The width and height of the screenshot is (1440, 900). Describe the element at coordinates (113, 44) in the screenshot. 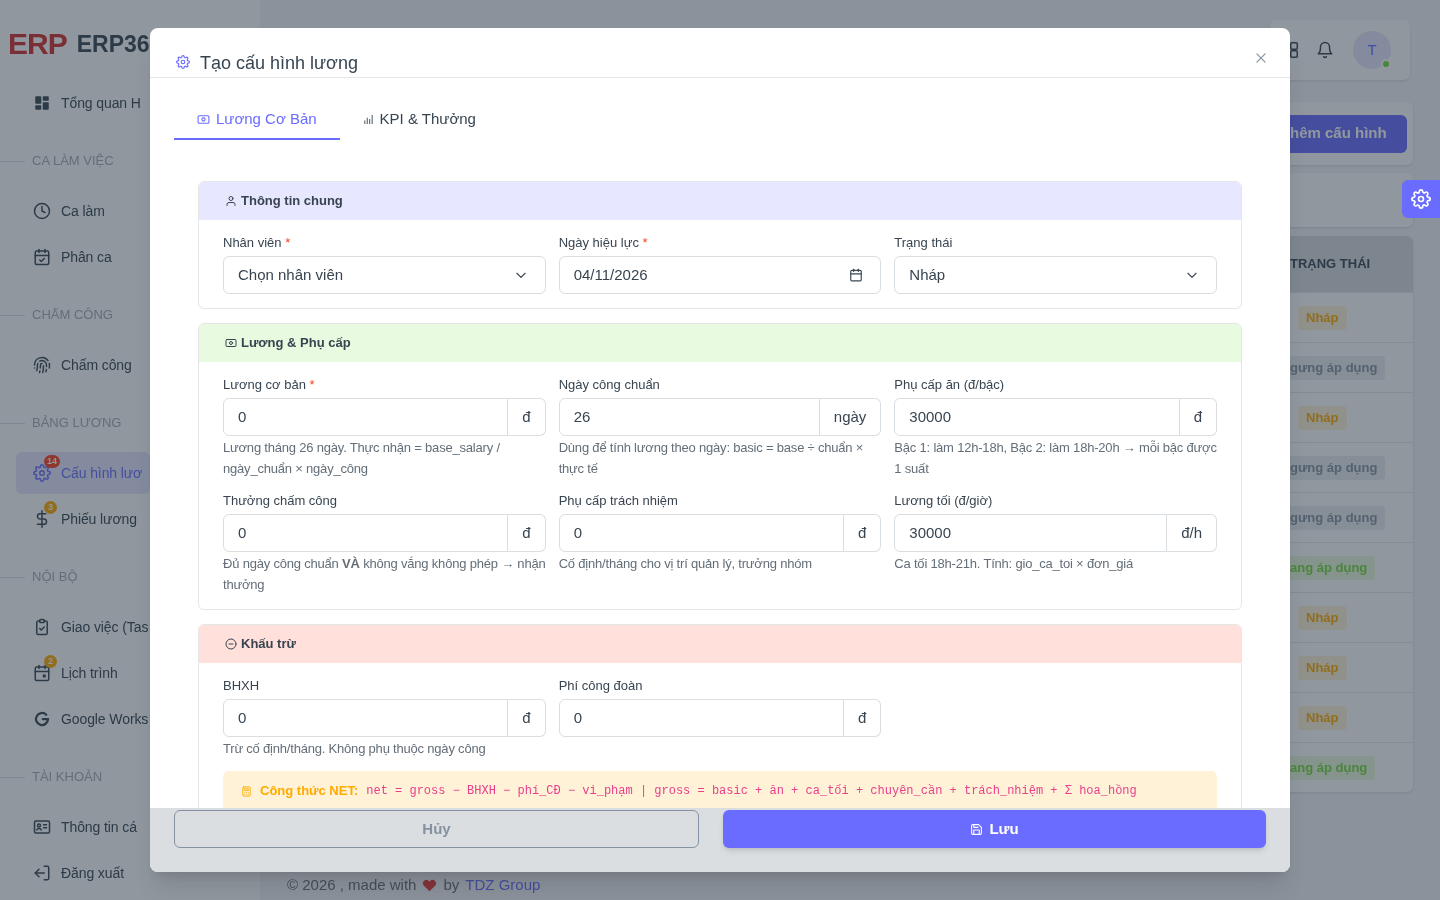

I see `app-name: ERP36` at that location.